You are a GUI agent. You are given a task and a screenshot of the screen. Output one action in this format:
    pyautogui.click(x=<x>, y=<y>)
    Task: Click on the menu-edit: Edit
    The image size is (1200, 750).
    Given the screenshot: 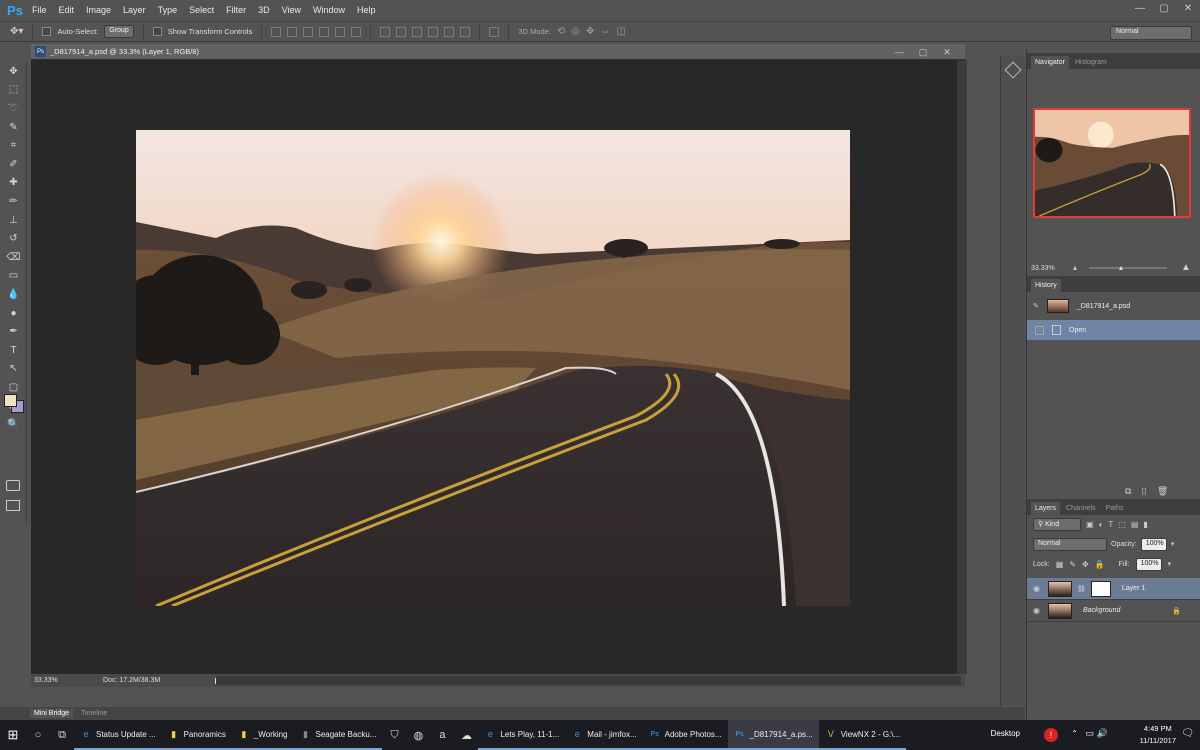 What is the action you would take?
    pyautogui.click(x=67, y=10)
    